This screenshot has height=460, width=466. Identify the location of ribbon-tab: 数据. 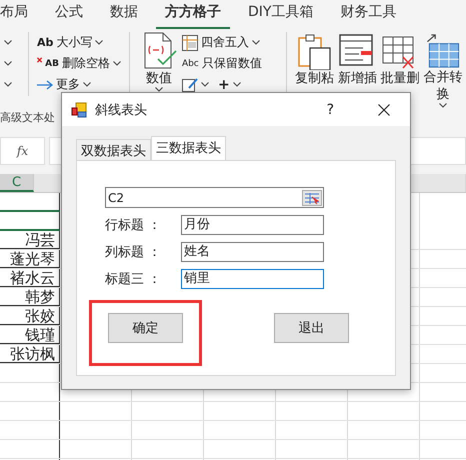
(124, 16).